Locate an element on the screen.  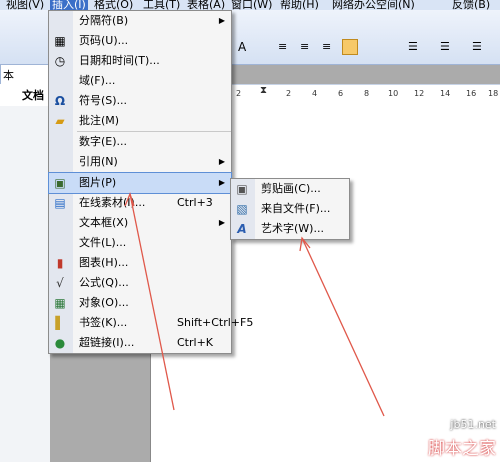
menu-item-reference: 引用(N) ▶ is located at coordinates (140, 162).